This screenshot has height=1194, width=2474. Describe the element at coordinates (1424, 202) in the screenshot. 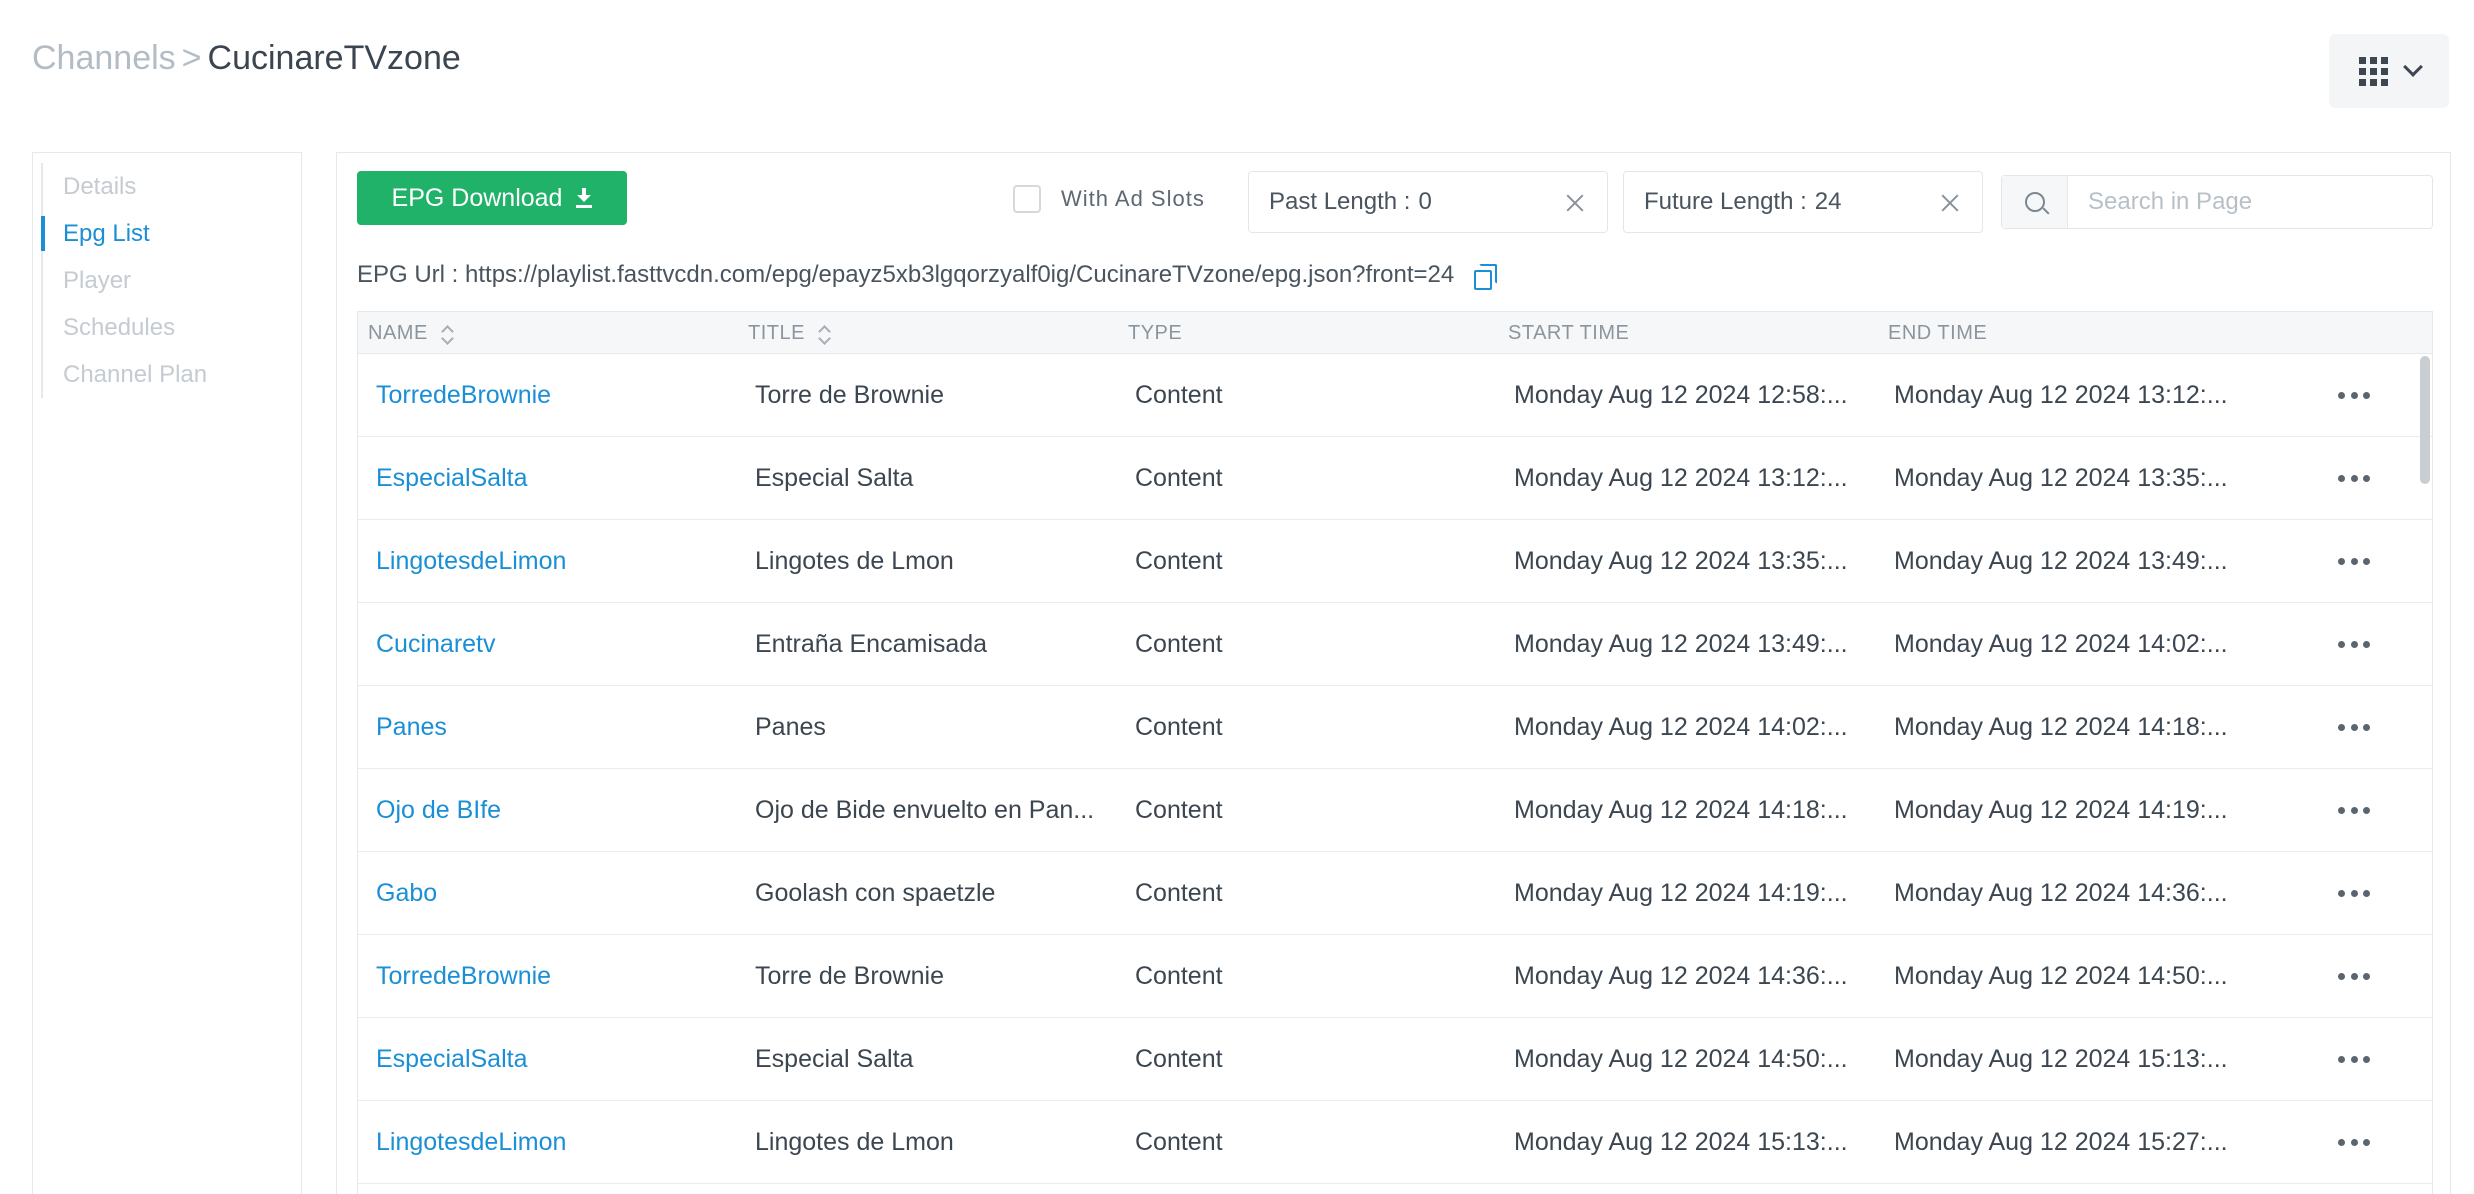

I see `past-length-value: 0` at that location.